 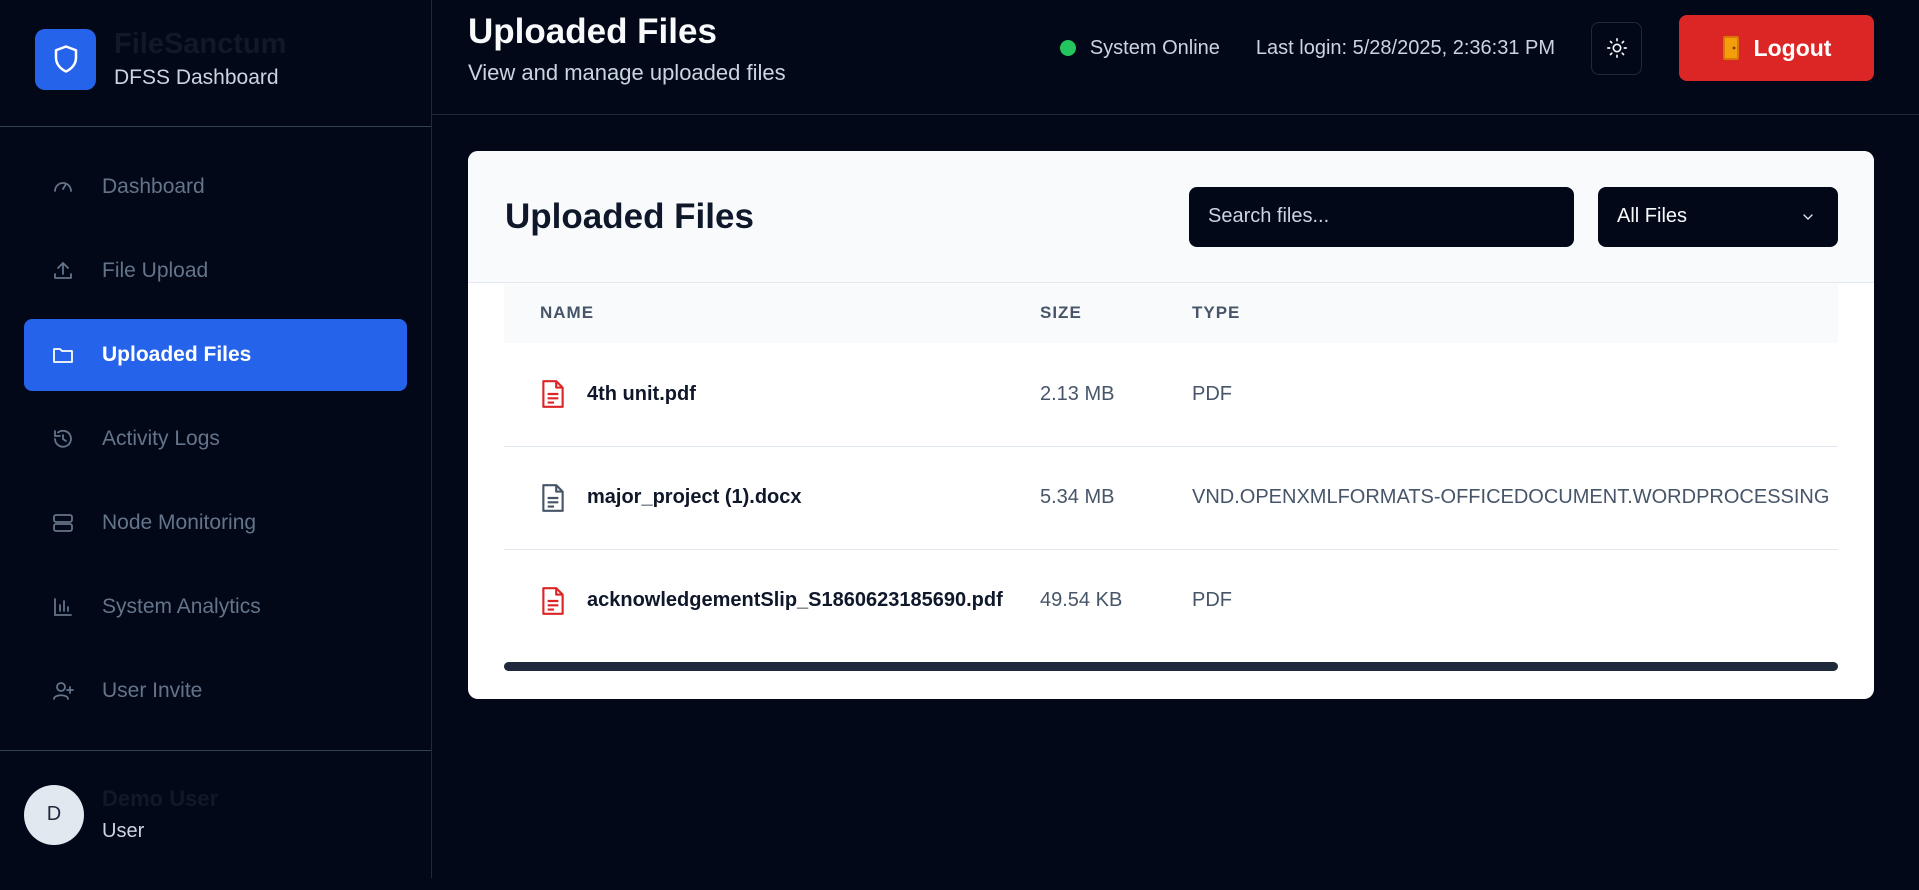 I want to click on sidebar-item-file-upload: File Upload, so click(x=215, y=271).